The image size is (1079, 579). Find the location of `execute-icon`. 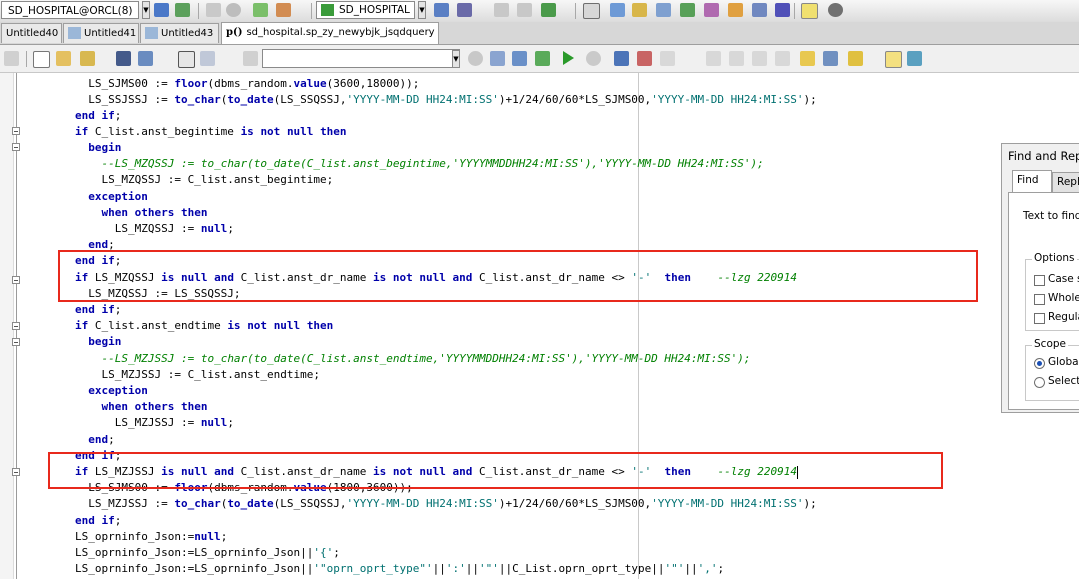

execute-icon is located at coordinates (568, 58).